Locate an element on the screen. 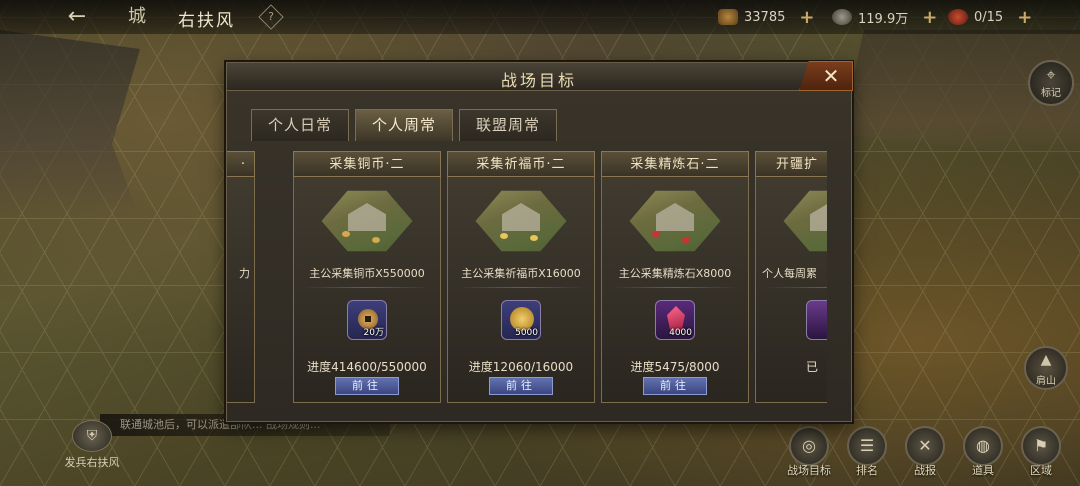 The image size is (1080, 486). battle-report-label: 战报 is located at coordinates (925, 470).